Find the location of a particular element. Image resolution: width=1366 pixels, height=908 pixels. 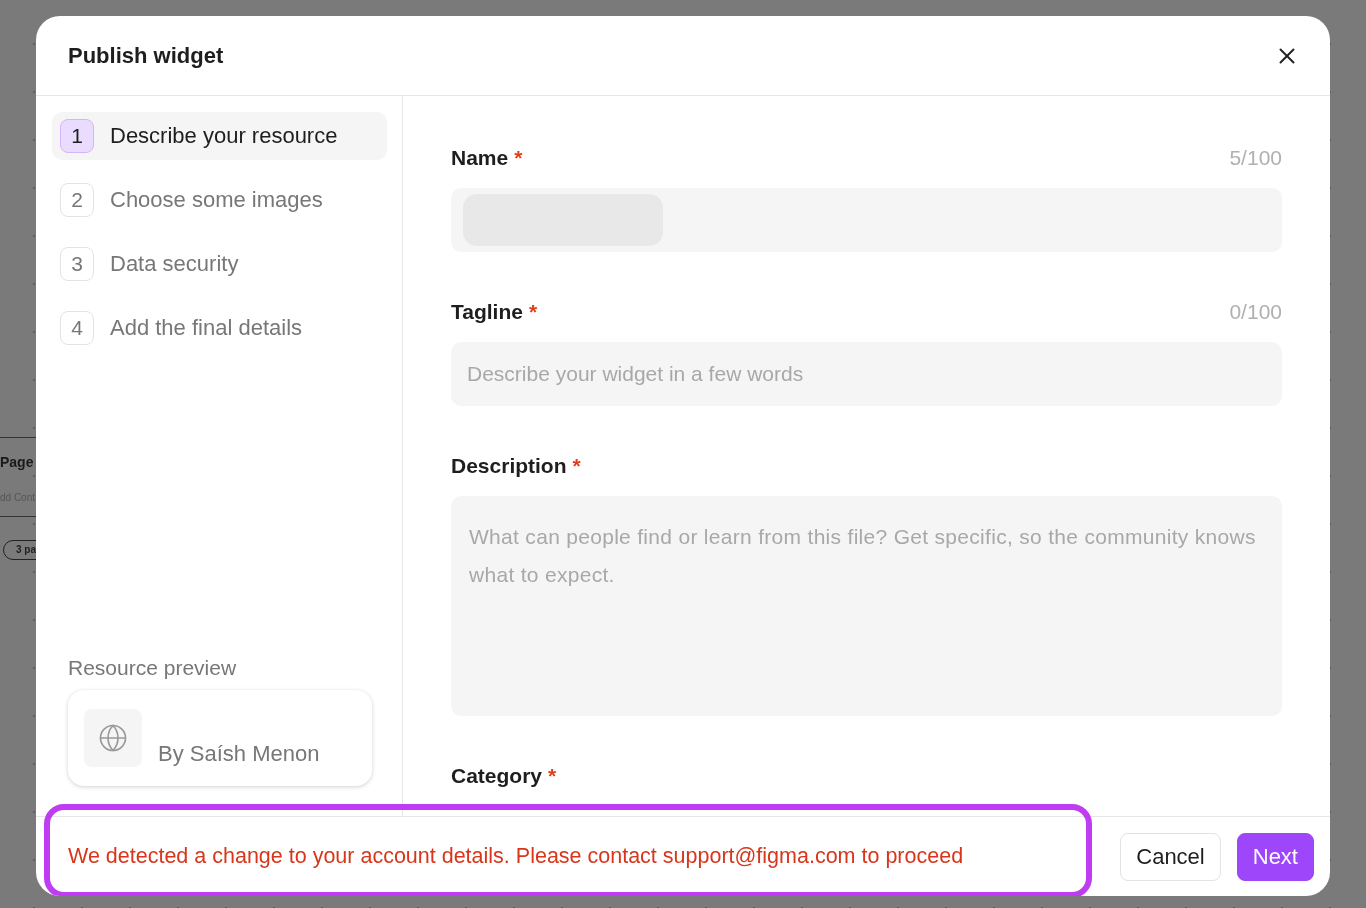

error-message: We detected a change to your account details. Please contact support@figma.com to proceed is located at coordinates (516, 856).